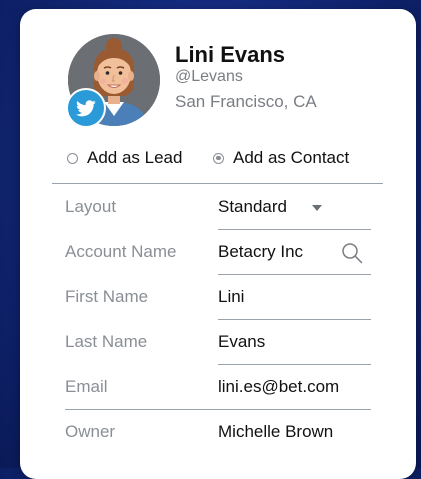  I want to click on owner-input: Michelle Brown, so click(275, 432).